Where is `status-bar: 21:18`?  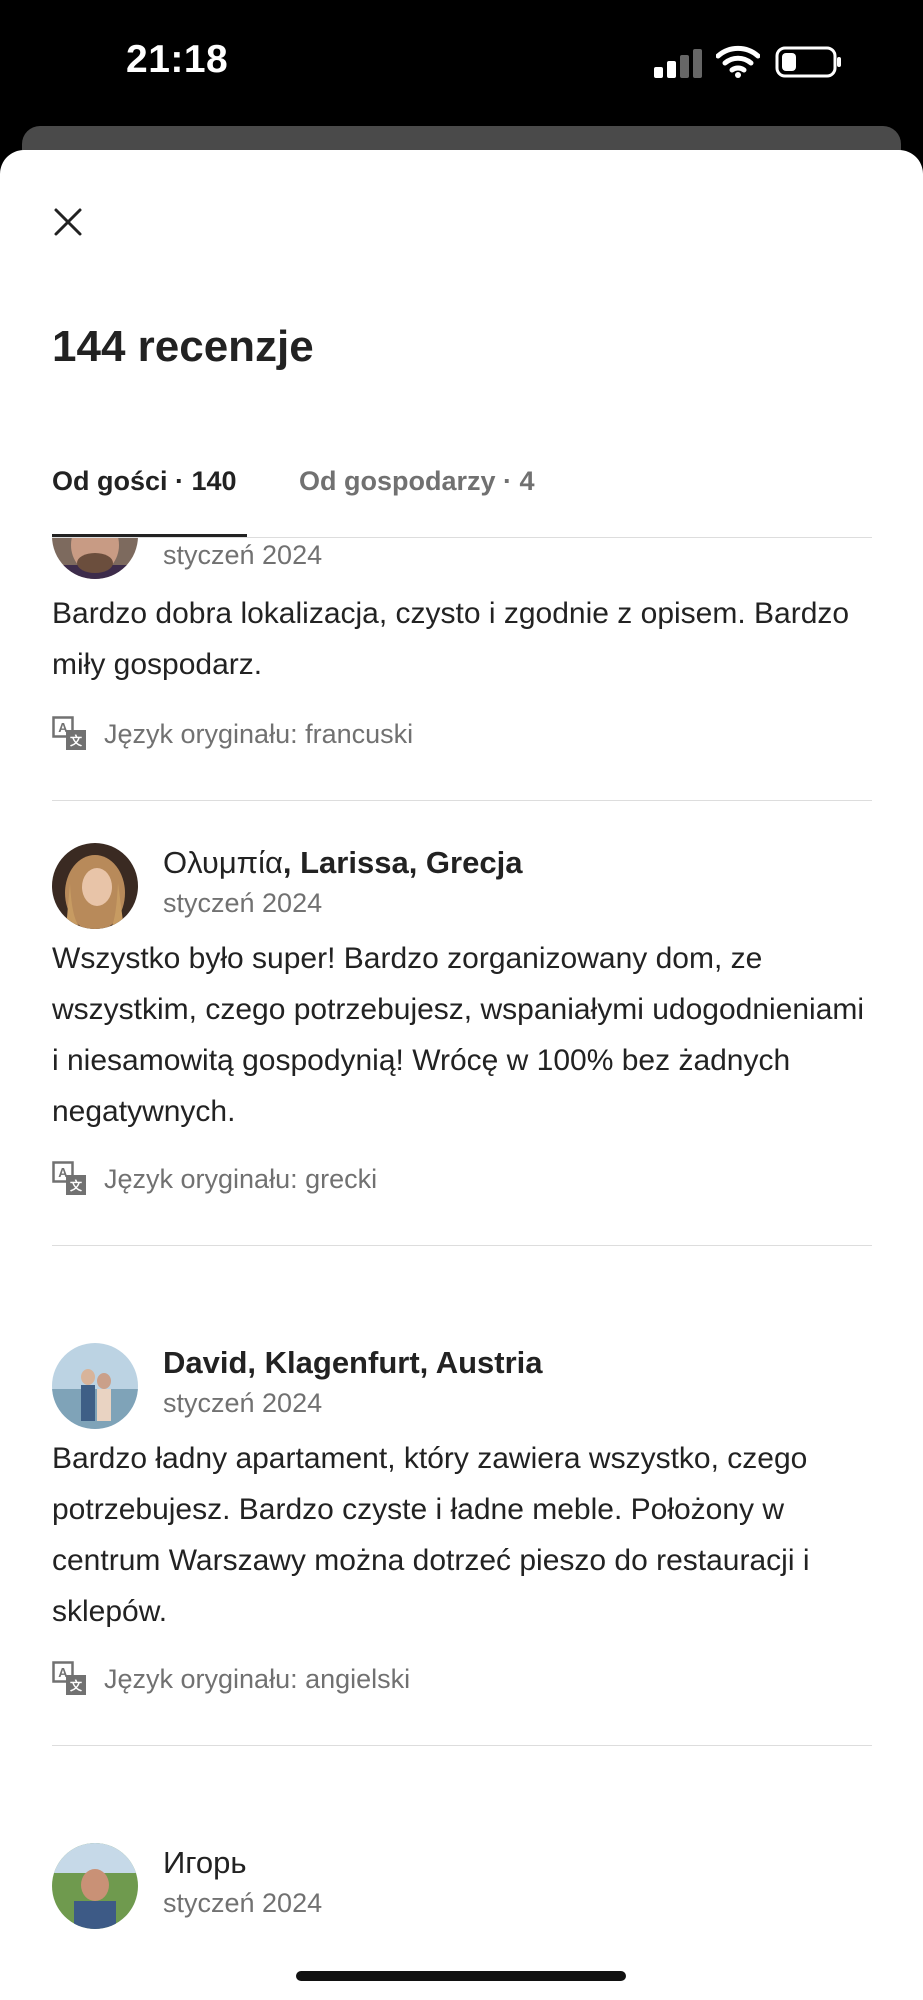 status-bar: 21:18 is located at coordinates (461, 62).